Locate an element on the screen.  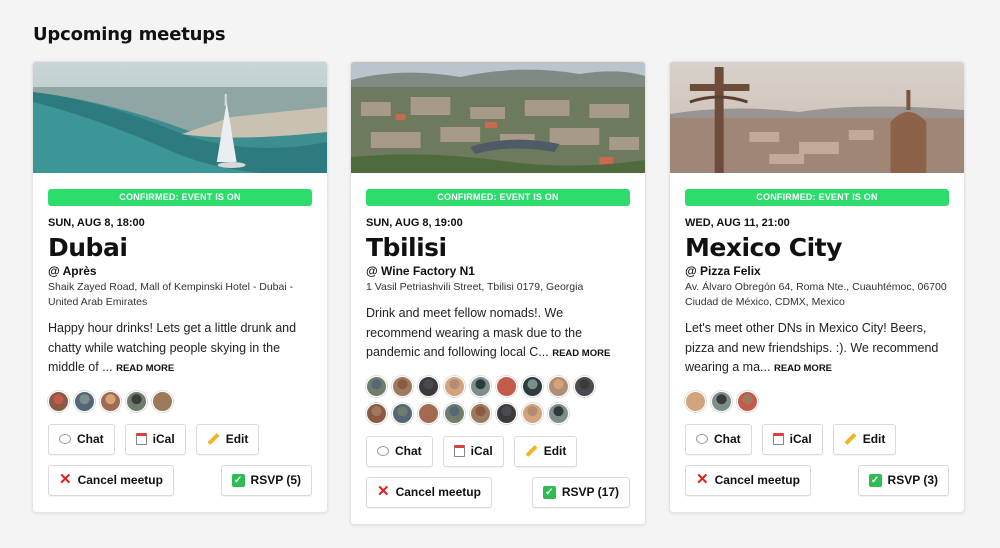
event-date: SUN, AUG 8, 18:00 is located at coordinates (96, 223).